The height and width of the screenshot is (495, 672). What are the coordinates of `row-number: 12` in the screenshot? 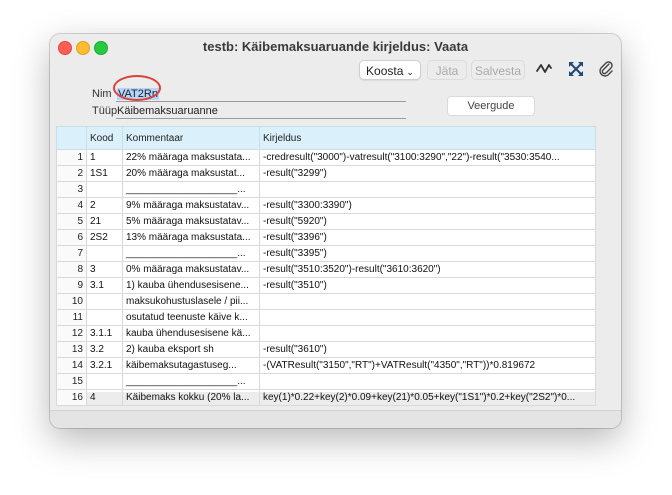 It's located at (71, 333).